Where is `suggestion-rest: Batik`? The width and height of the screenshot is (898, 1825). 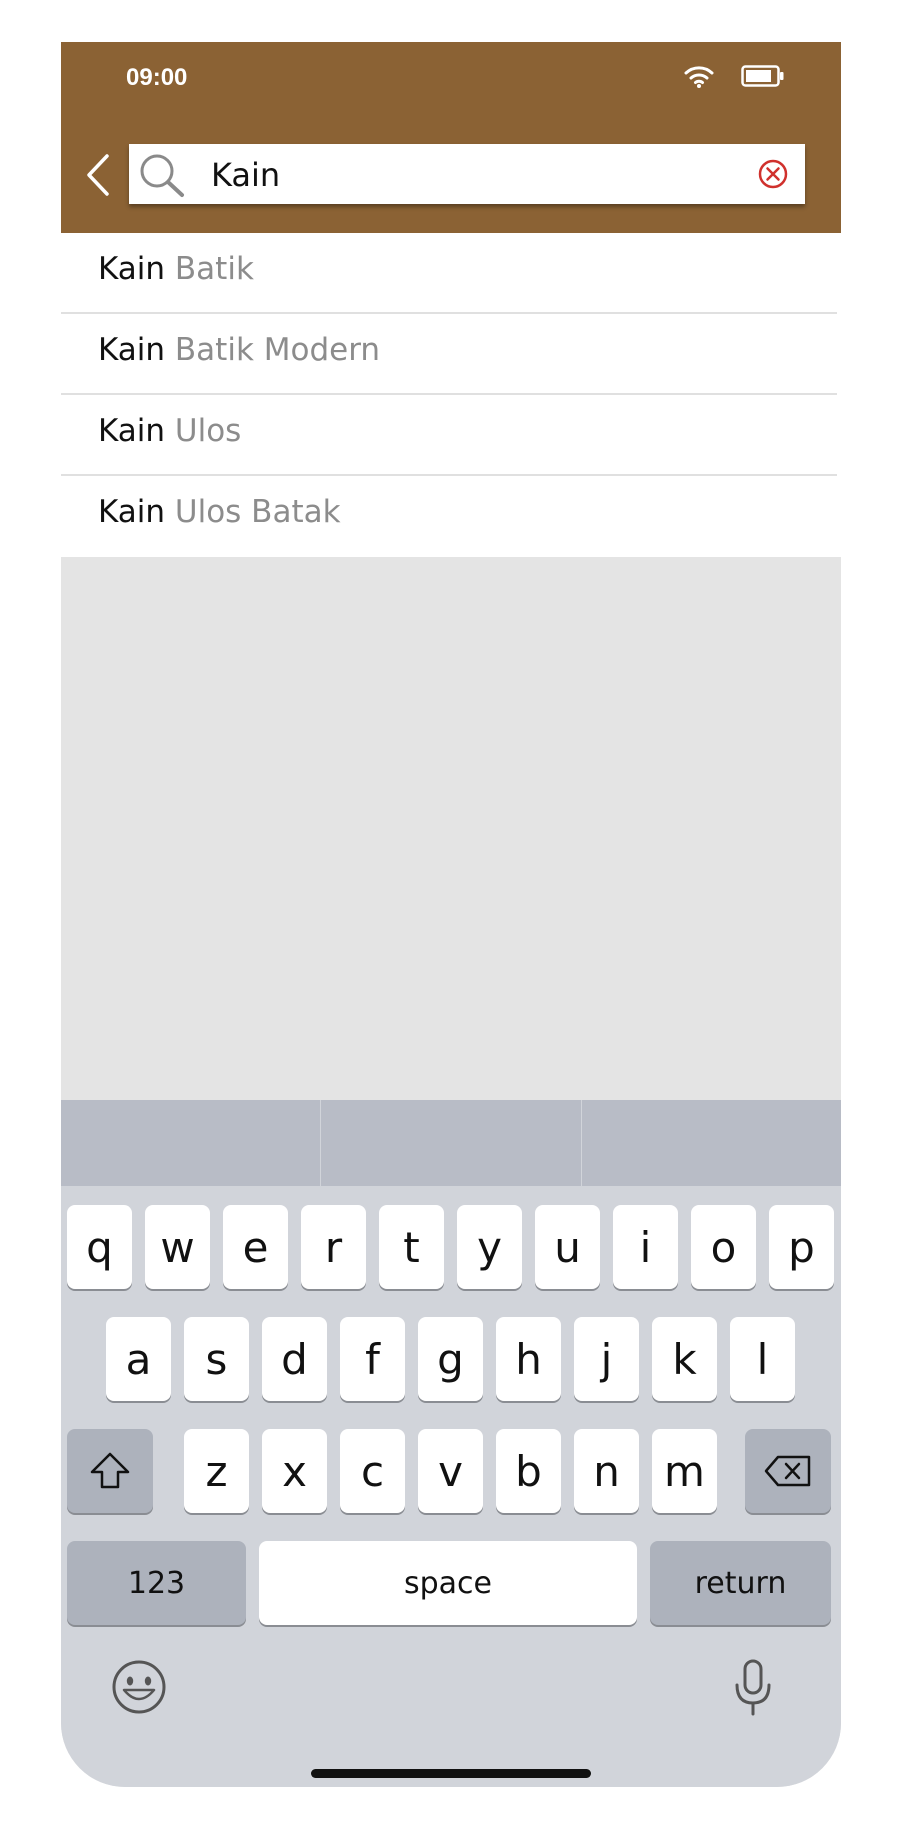
suggestion-rest: Batik is located at coordinates (214, 269).